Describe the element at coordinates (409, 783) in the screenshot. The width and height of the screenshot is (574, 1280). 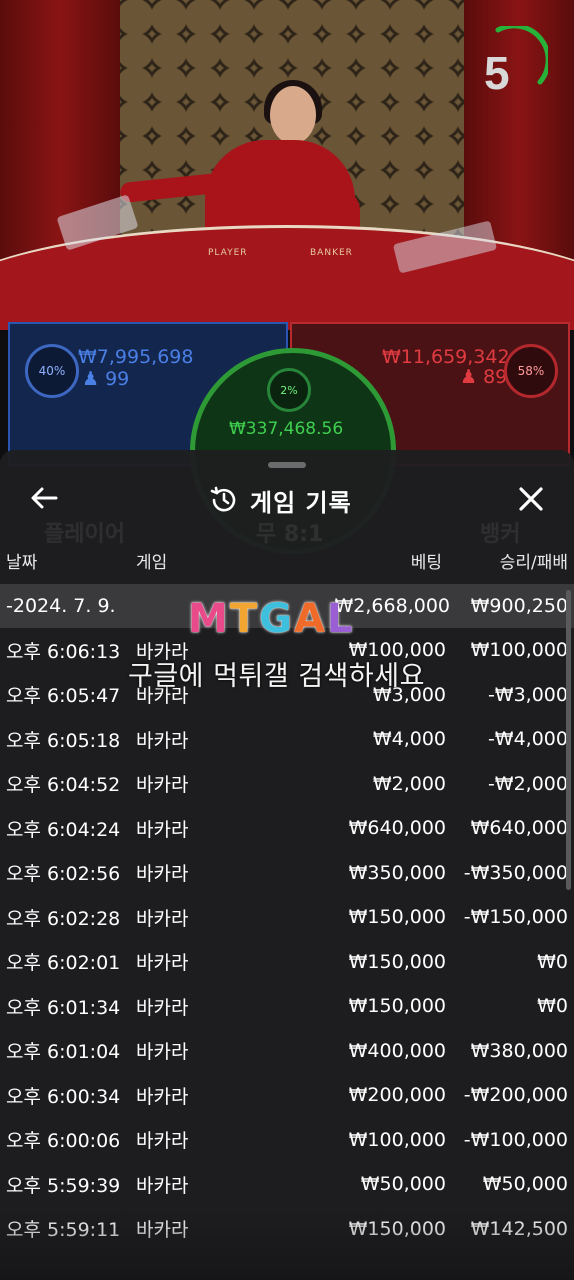
I see `row-bet: ₩2,000` at that location.